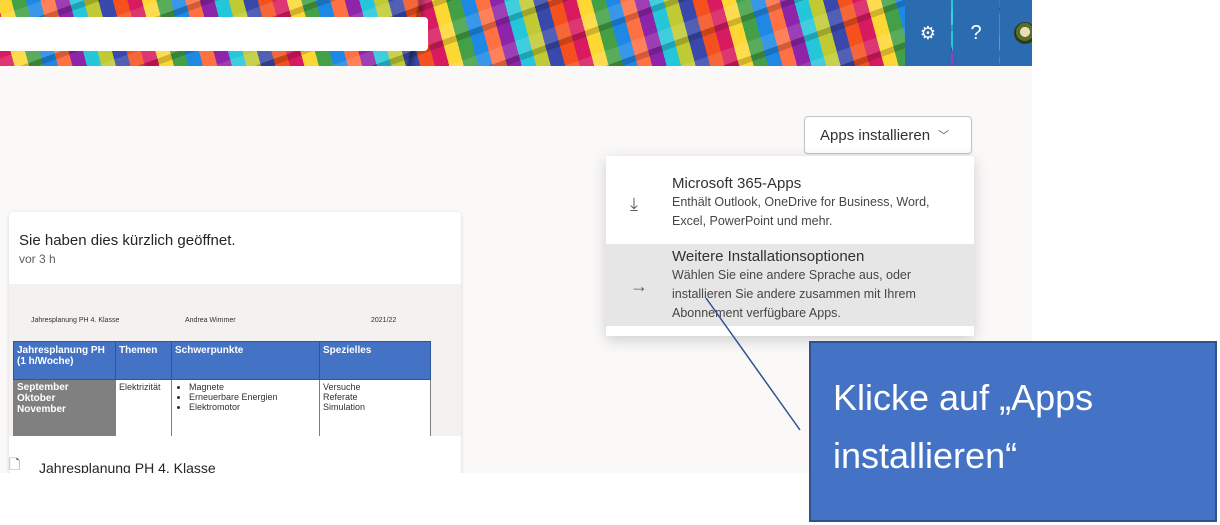 This screenshot has height=525, width=1220. I want to click on instruction-callout: Klicke auf „Apps installieren“, so click(1013, 431).